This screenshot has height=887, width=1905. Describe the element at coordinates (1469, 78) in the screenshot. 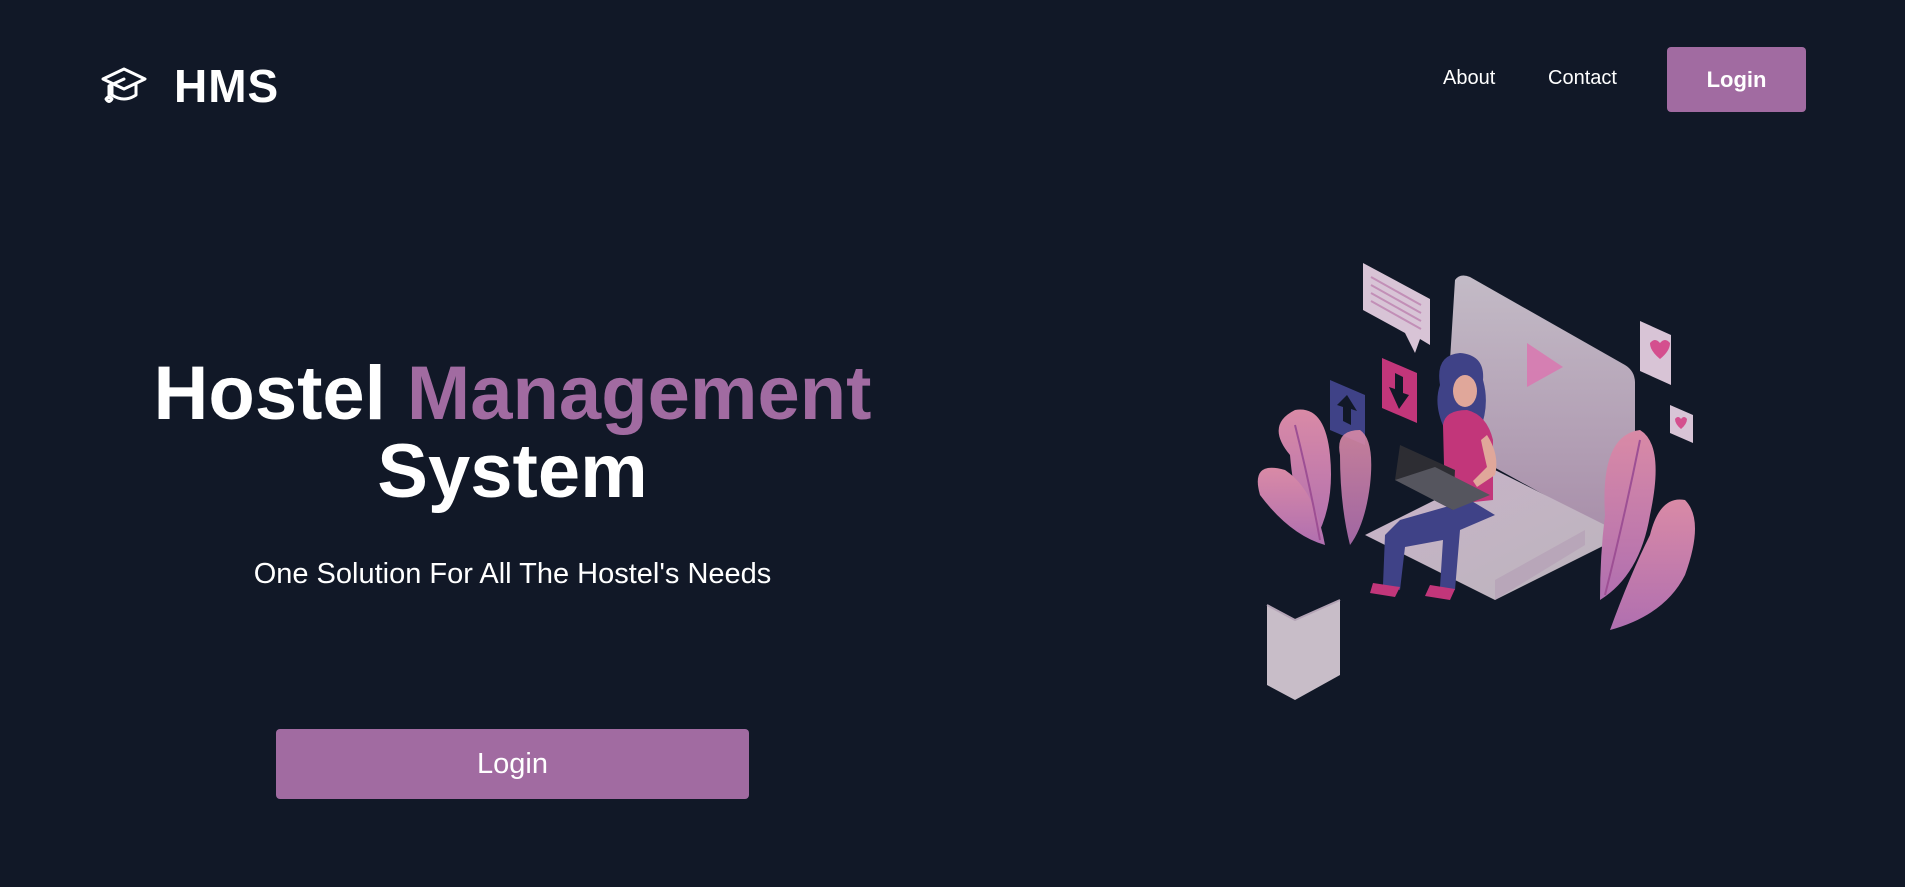

I see `nav-link-about: About` at that location.